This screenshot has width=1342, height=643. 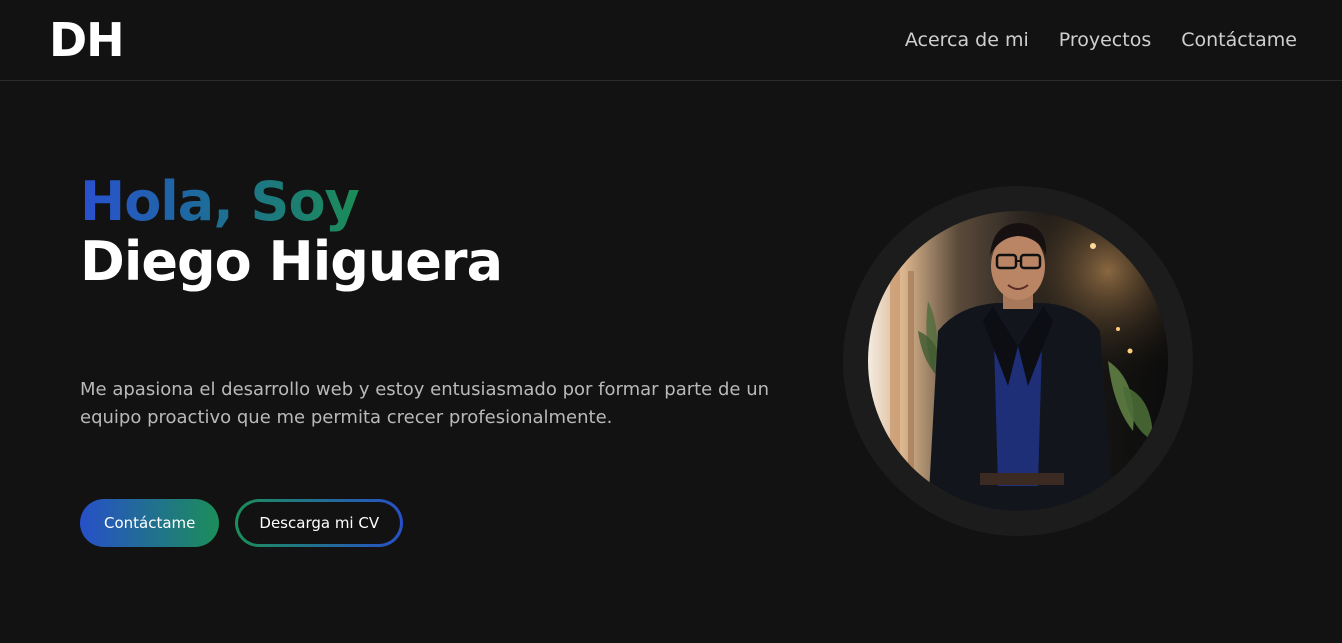 I want to click on profile-photo, so click(x=1018, y=361).